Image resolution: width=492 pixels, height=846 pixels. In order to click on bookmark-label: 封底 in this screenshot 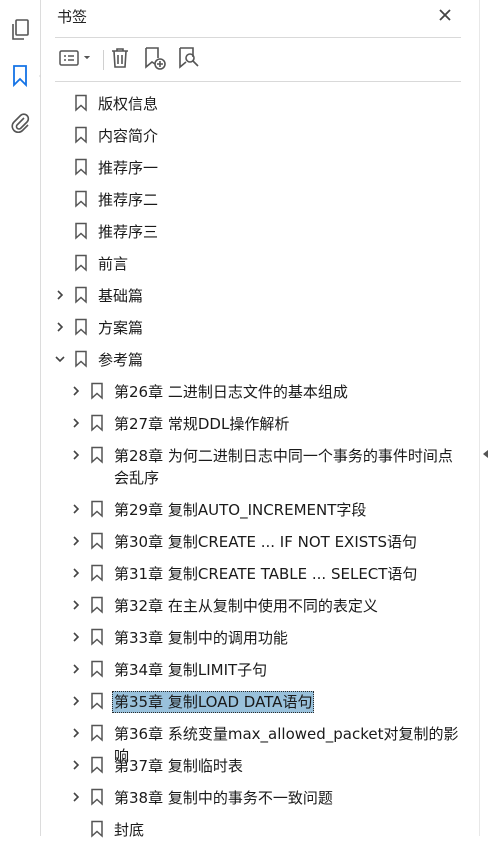, I will do `click(129, 830)`.